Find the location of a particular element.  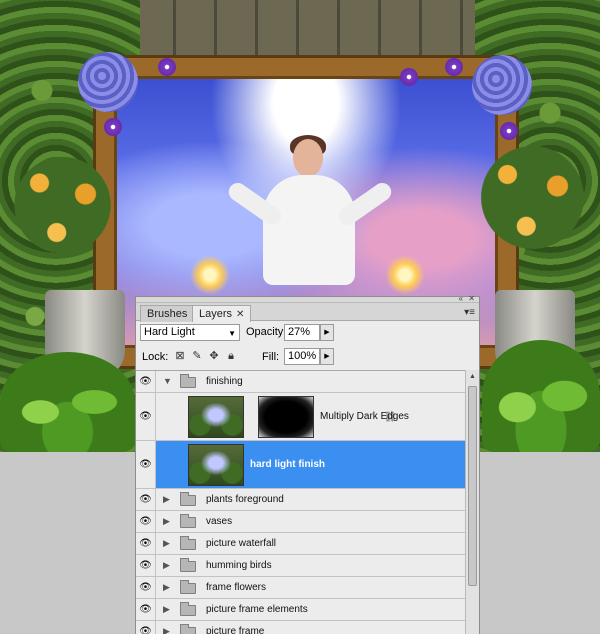

foreground-plant-right is located at coordinates (541, 396).